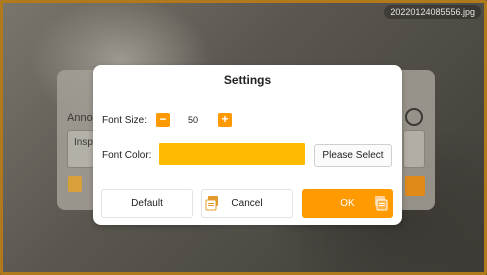 This screenshot has width=487, height=275. What do you see at coordinates (247, 80) in the screenshot?
I see `dialog-title: Settings` at bounding box center [247, 80].